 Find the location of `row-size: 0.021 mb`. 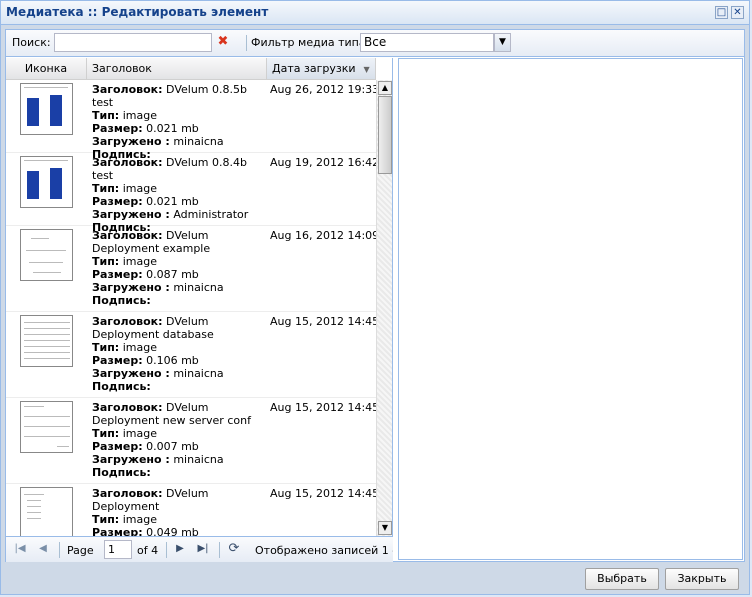

row-size: 0.021 mb is located at coordinates (172, 128).